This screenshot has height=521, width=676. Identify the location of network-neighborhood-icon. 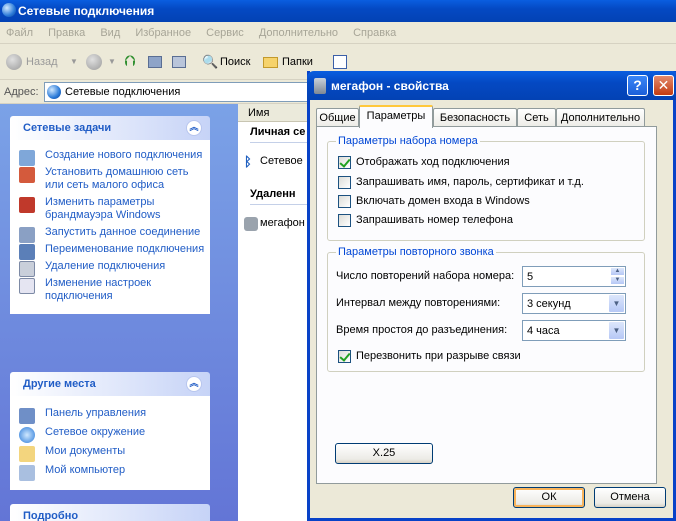
(27, 435).